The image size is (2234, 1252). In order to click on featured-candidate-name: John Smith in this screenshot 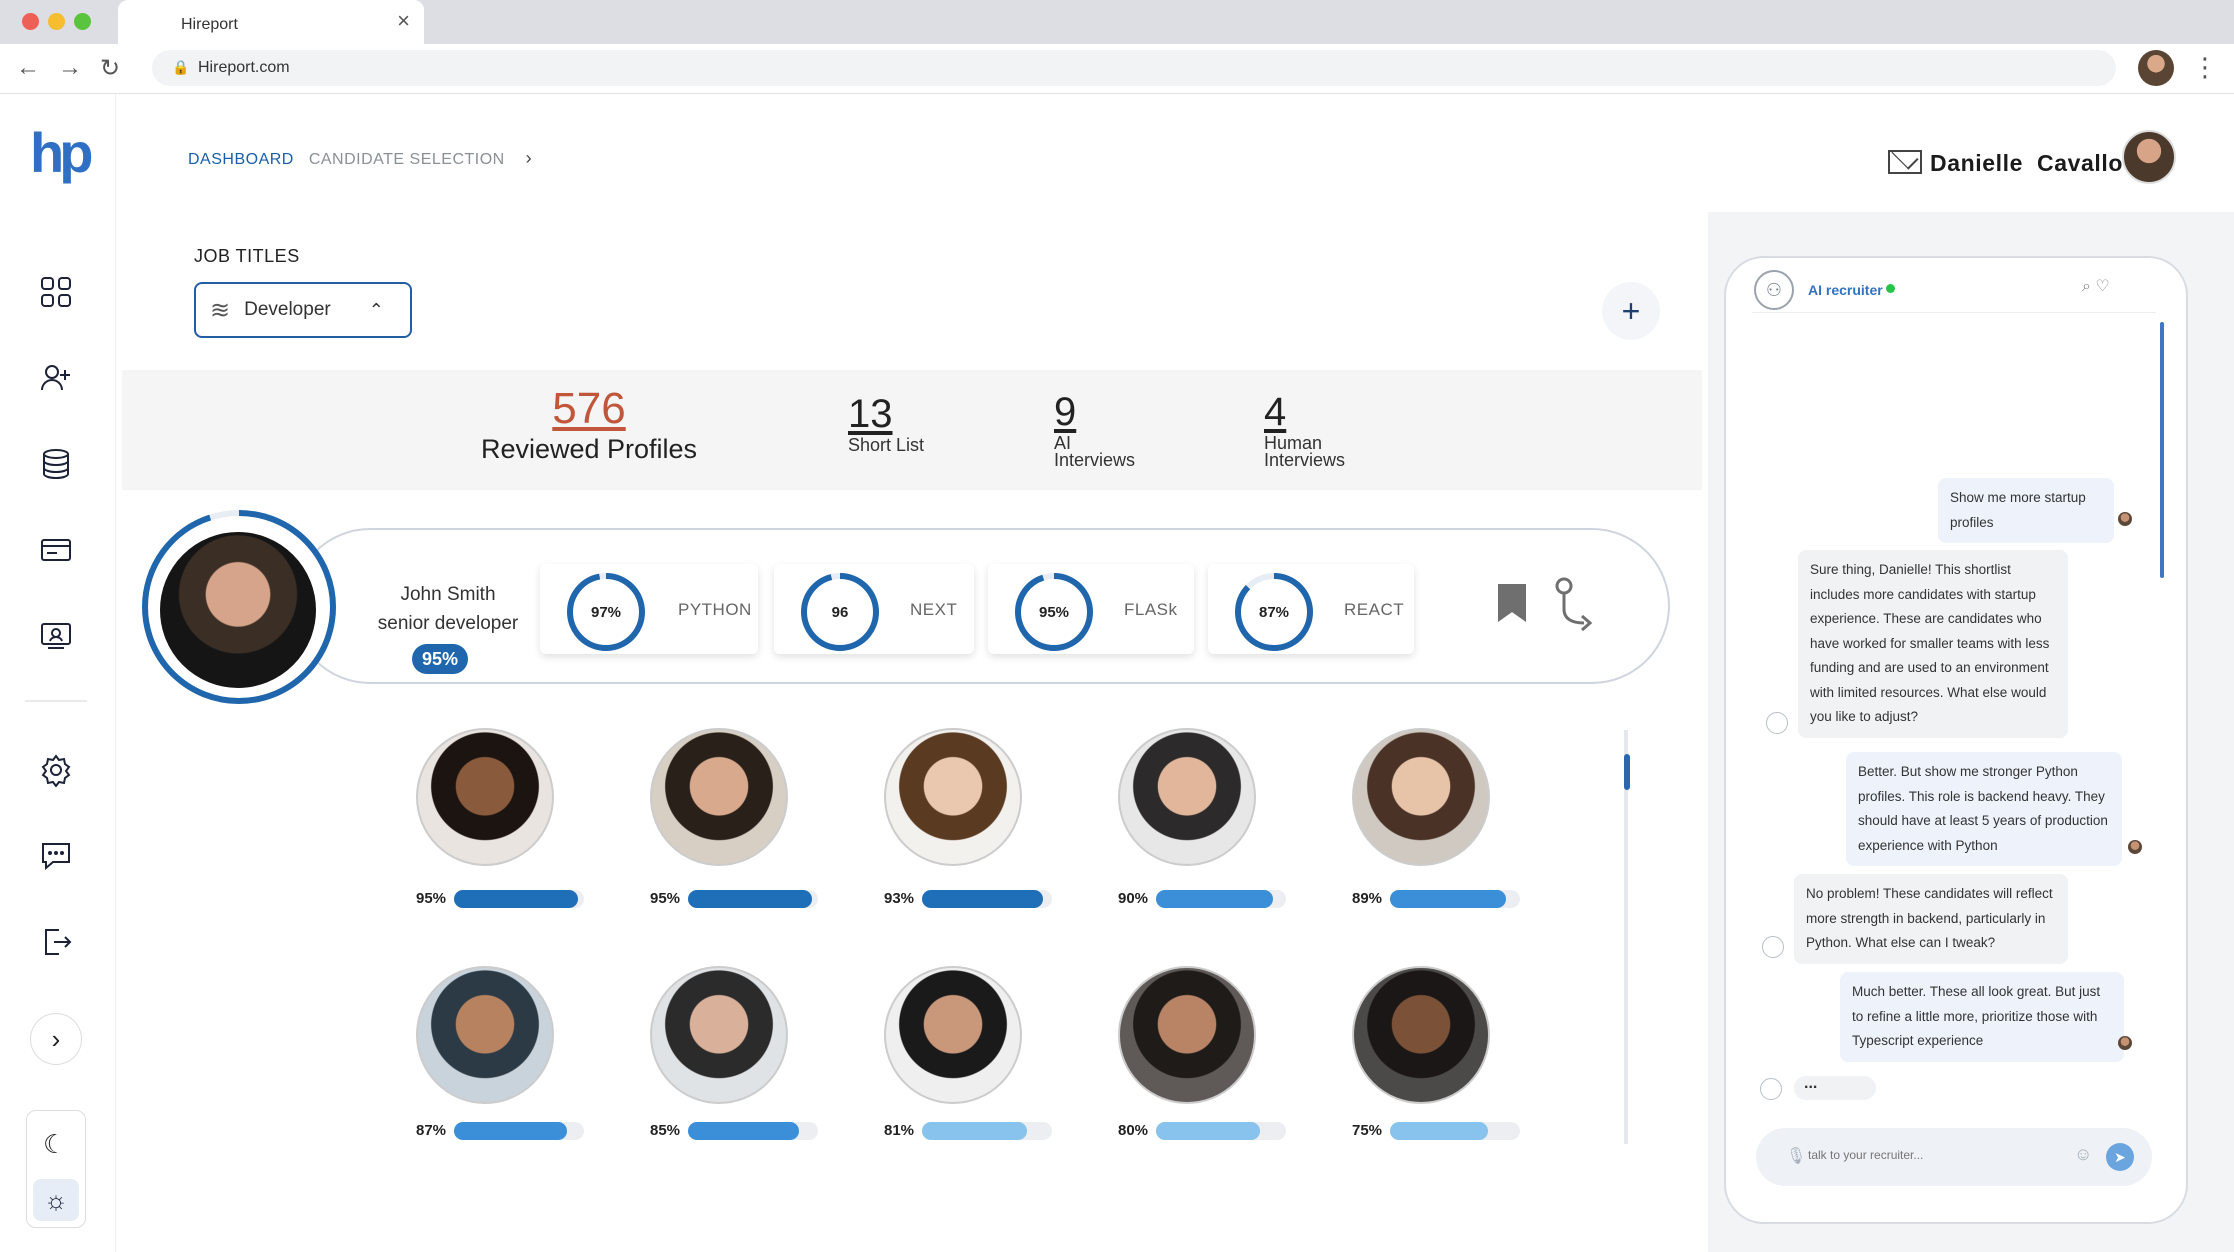, I will do `click(448, 594)`.